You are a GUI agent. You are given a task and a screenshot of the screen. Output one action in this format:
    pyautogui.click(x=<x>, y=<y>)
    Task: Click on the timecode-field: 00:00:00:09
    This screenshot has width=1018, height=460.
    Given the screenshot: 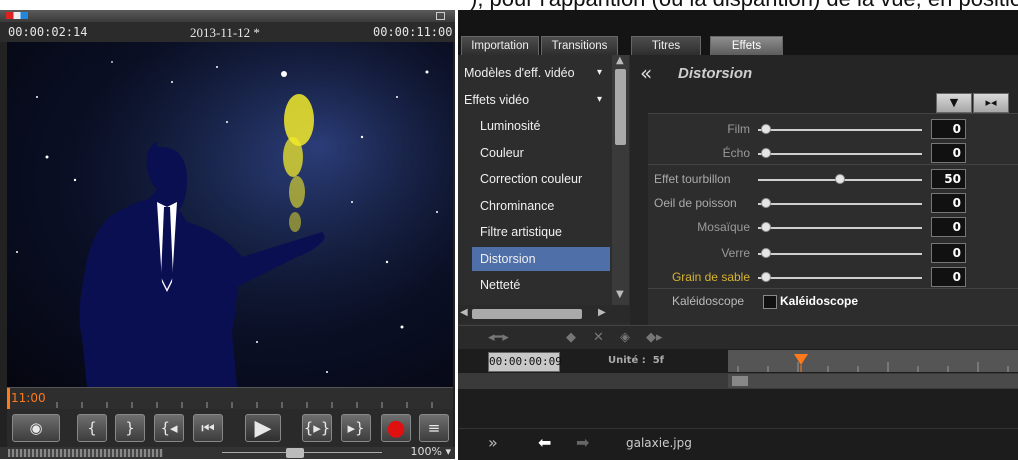 What is the action you would take?
    pyautogui.click(x=525, y=362)
    